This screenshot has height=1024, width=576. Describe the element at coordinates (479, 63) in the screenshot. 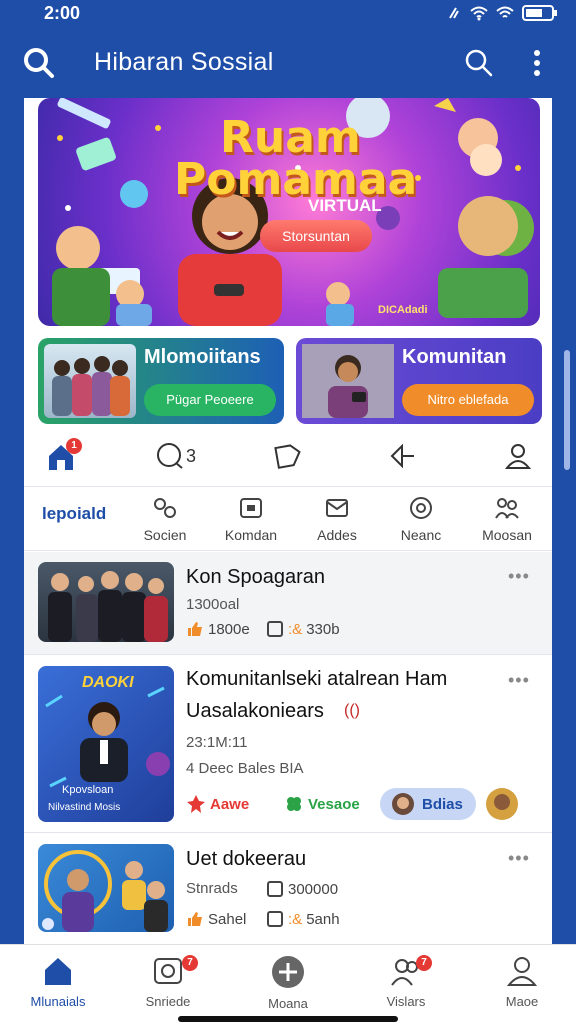

I see `search-button-icon` at that location.